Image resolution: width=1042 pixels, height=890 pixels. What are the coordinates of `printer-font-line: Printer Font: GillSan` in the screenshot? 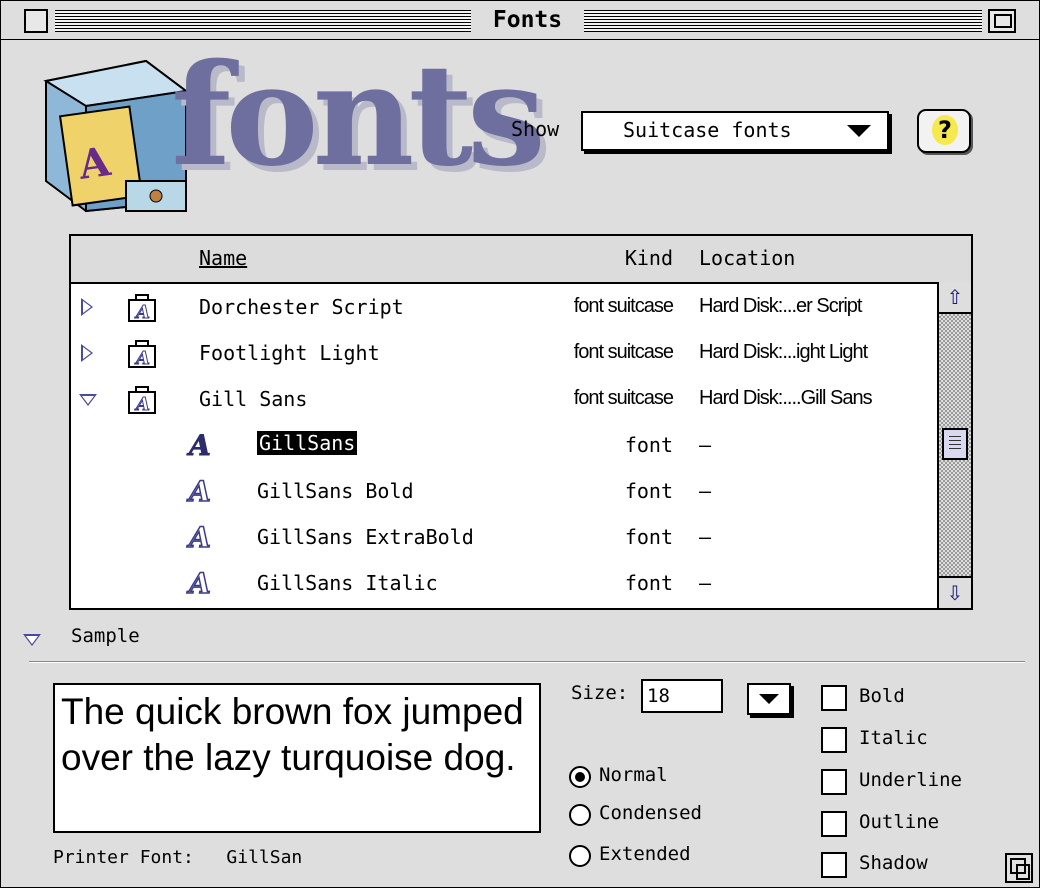 It's located at (177, 857).